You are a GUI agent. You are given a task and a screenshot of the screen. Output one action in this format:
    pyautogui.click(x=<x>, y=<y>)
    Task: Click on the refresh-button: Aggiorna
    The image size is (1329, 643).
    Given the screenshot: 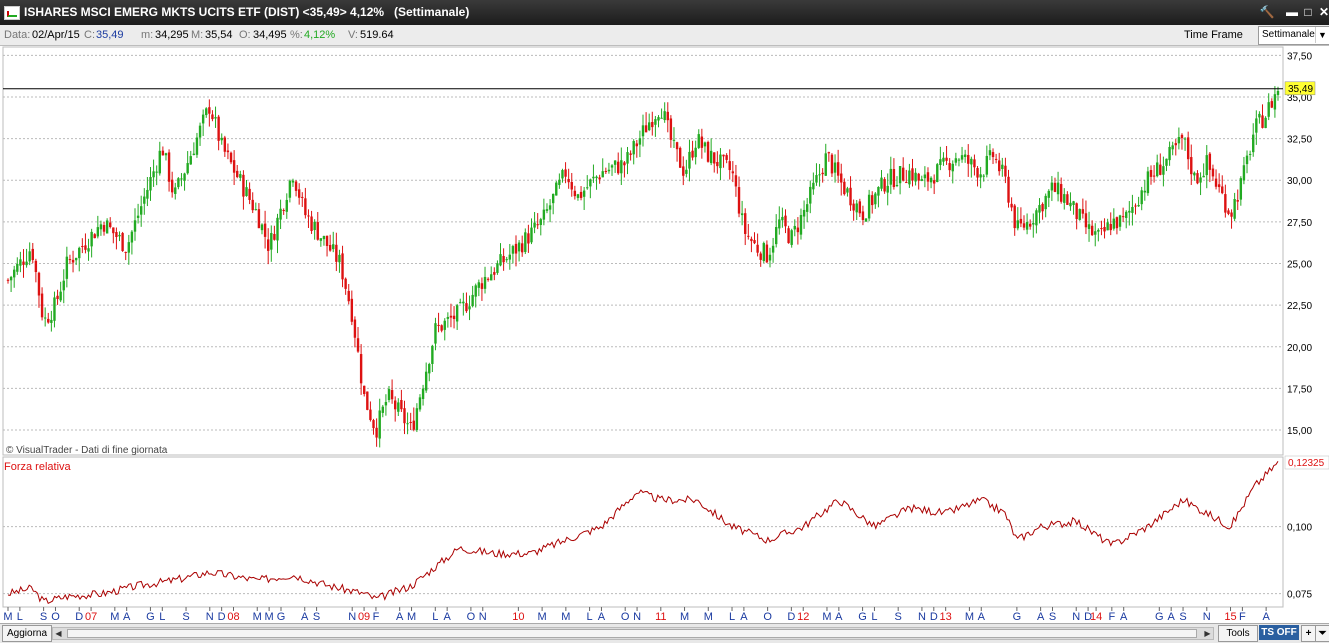 What is the action you would take?
    pyautogui.click(x=27, y=633)
    